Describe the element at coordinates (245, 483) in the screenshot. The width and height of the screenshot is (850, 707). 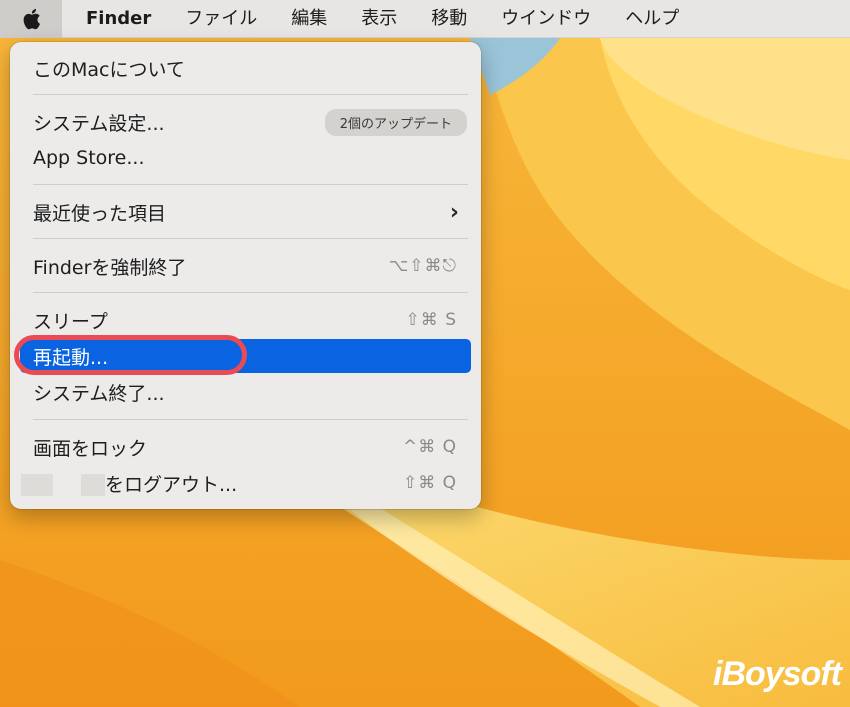
I see `menu-item-logout: をログアウト... ⇧⌘ Q` at that location.